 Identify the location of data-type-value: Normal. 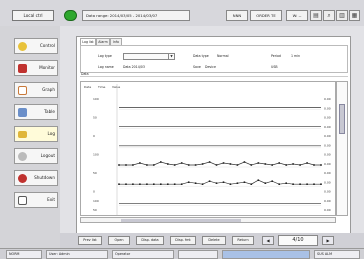
(223, 56).